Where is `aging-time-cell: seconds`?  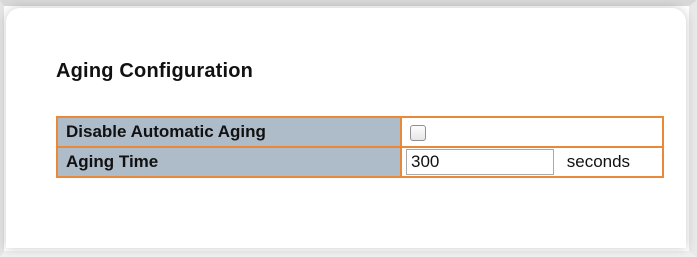
aging-time-cell: seconds is located at coordinates (532, 162).